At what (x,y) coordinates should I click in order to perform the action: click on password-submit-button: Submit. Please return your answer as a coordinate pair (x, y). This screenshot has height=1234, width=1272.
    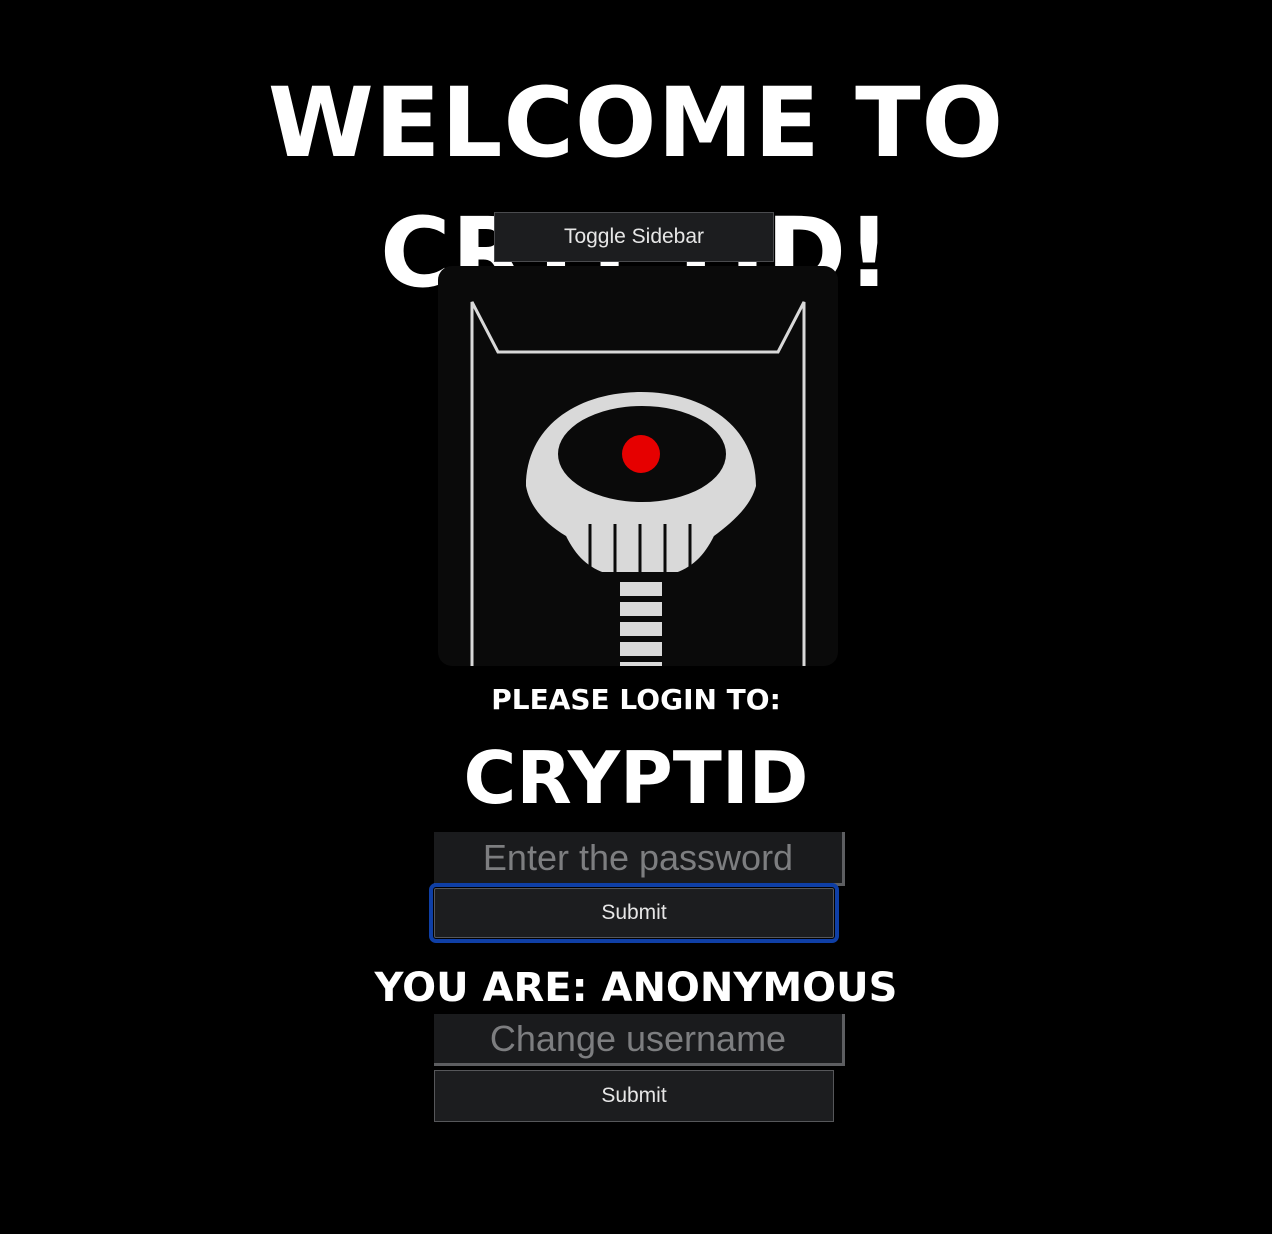
    Looking at the image, I should click on (634, 913).